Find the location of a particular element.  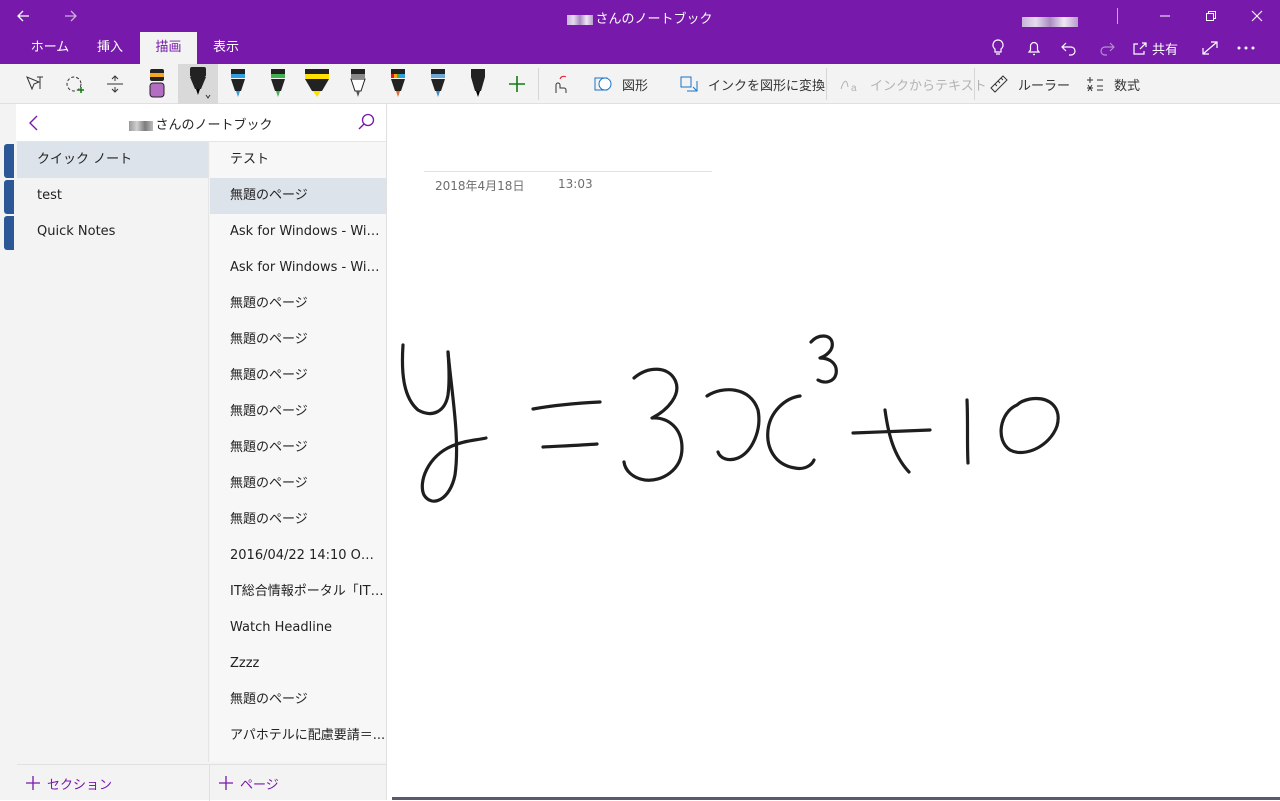

share-icon is located at coordinates (1140, 48).